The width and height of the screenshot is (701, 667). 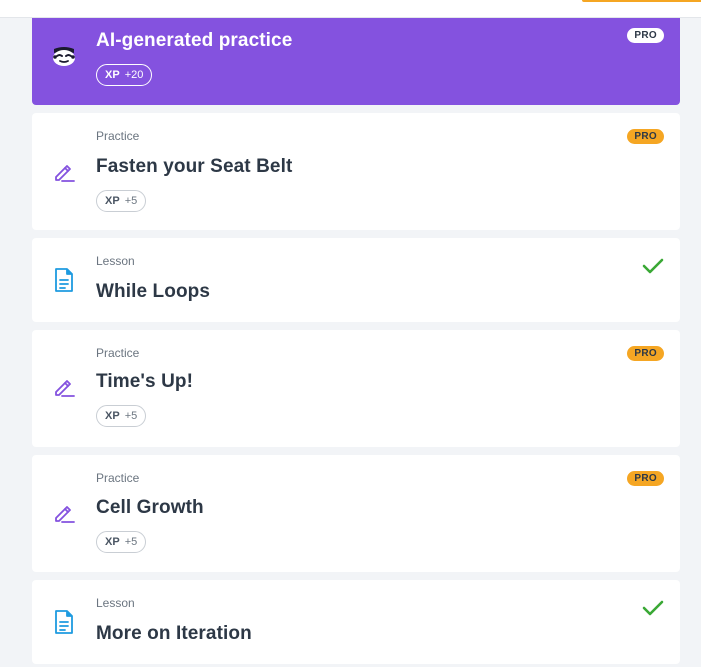 What do you see at coordinates (194, 166) in the screenshot?
I see `item-title: Fasten your Seat Belt` at bounding box center [194, 166].